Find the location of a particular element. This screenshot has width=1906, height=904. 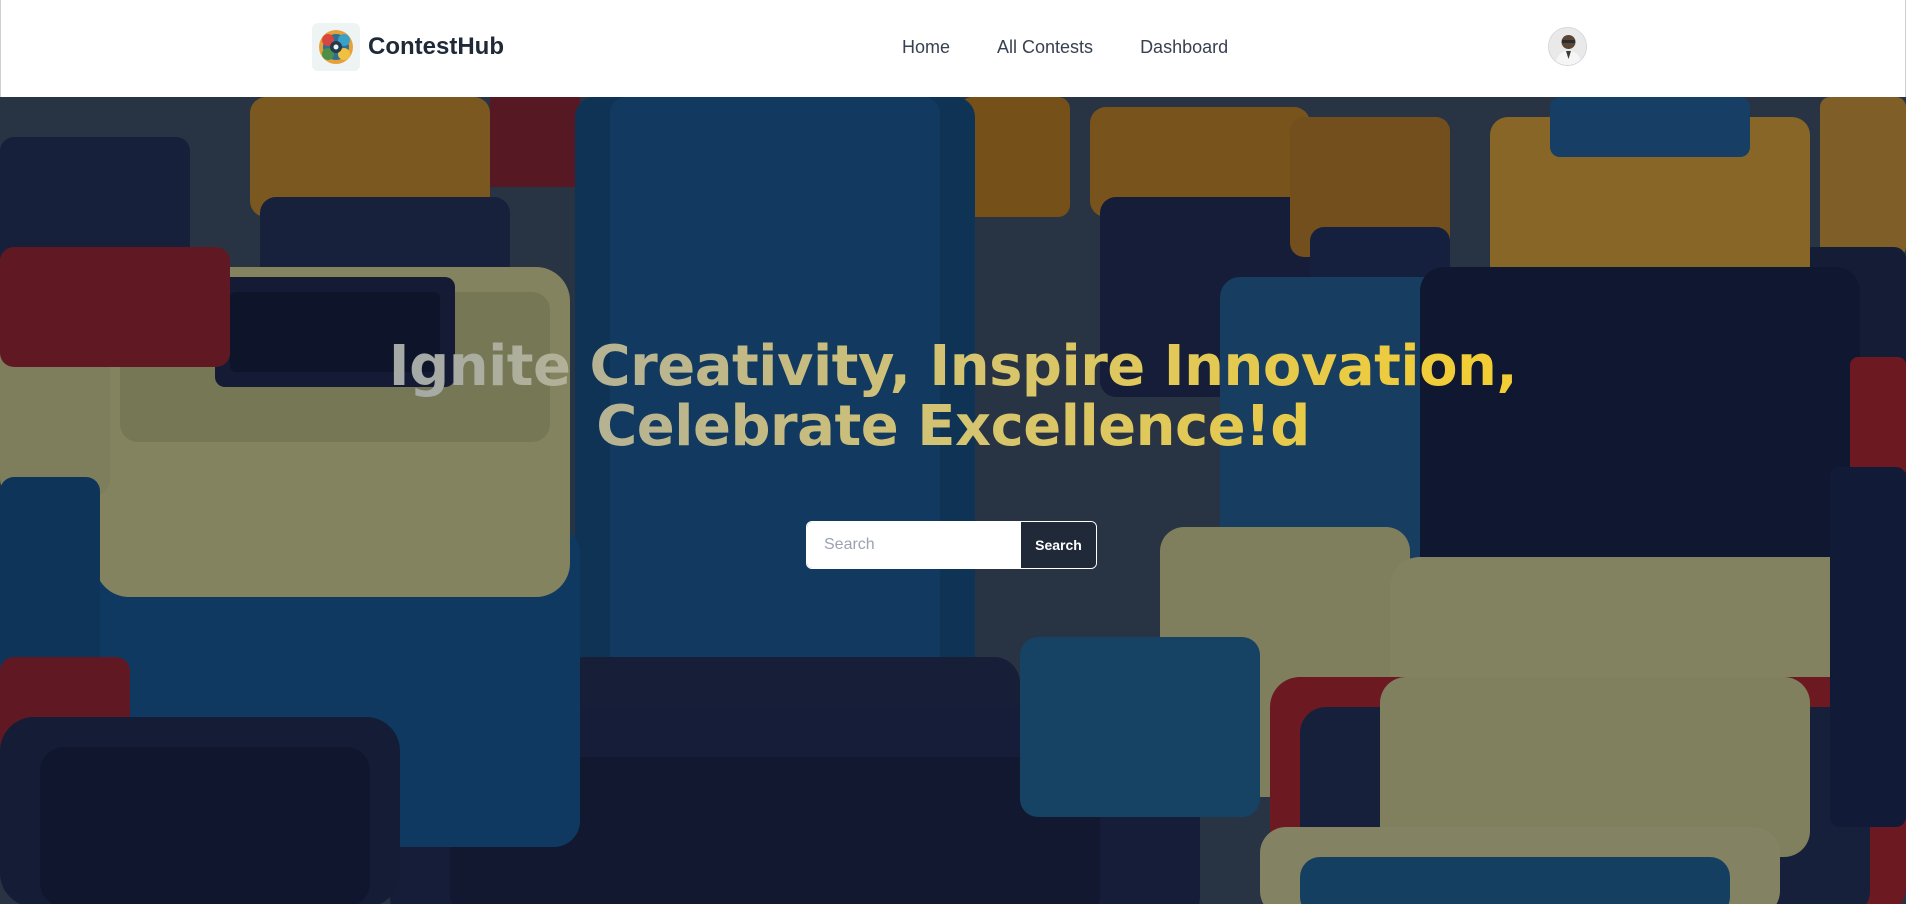

gear-cluster-logo-icon is located at coordinates (336, 47).